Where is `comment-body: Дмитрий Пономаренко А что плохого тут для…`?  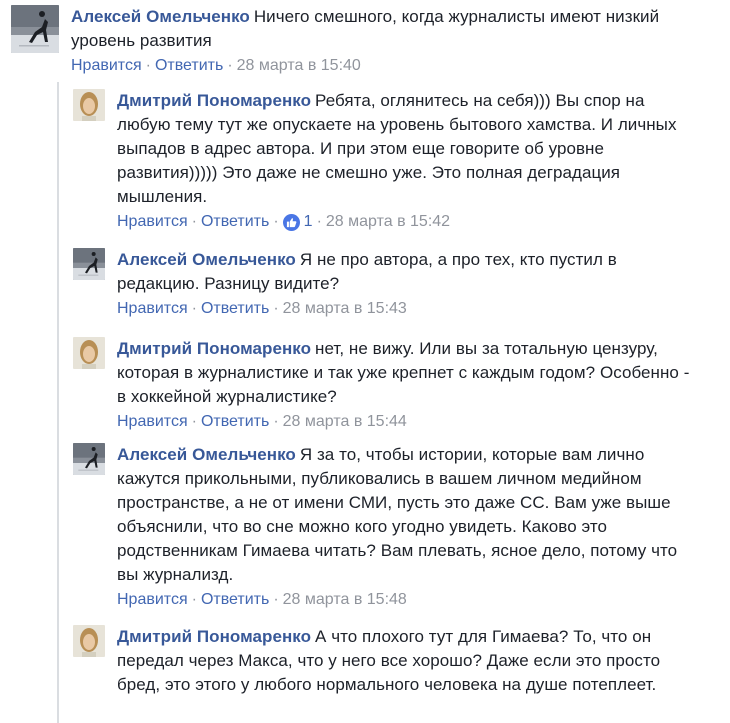 comment-body: Дмитрий Пономаренко А что плохого тут для… is located at coordinates (397, 661).